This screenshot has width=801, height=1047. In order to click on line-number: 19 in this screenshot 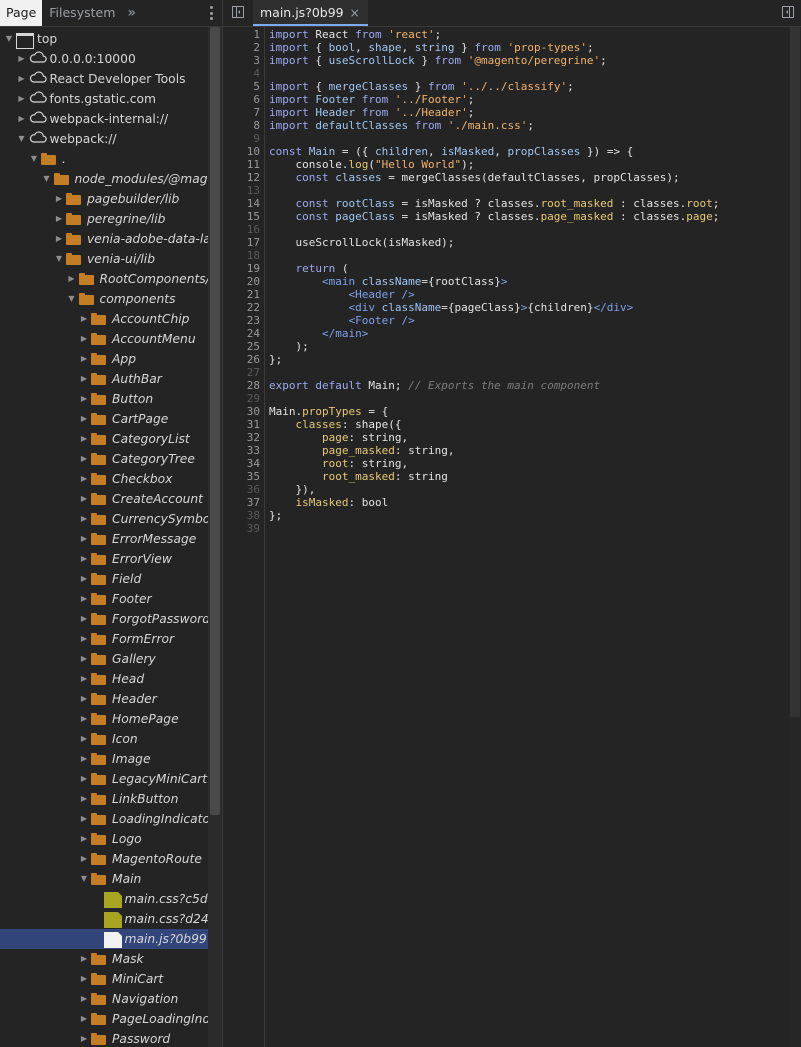, I will do `click(245, 268)`.